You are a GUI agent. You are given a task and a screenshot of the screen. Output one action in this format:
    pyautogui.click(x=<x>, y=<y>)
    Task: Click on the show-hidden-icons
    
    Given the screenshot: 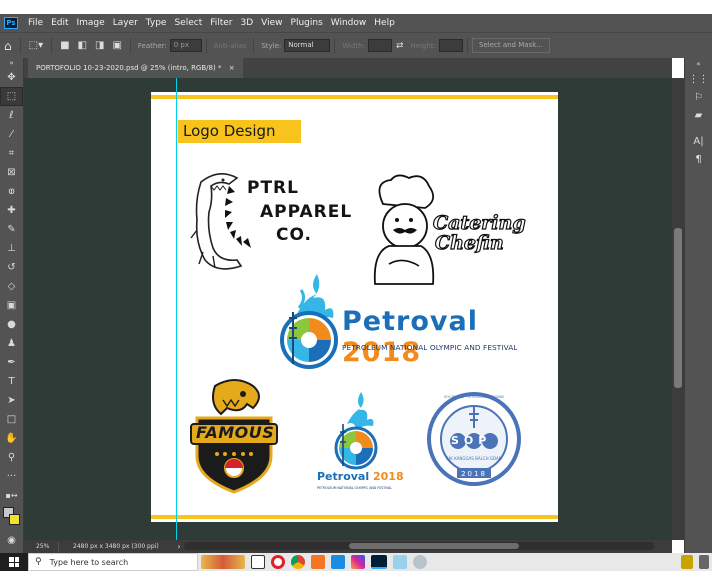 What is the action you would take?
    pyautogui.click(x=704, y=562)
    